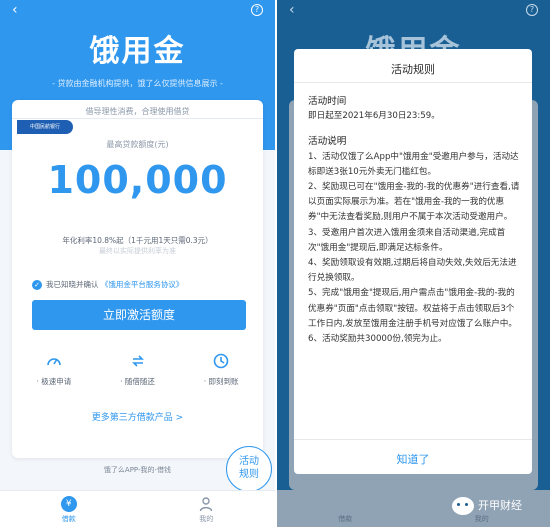  Describe the element at coordinates (54, 381) in the screenshot. I see `feature-label: · 极速申请` at that location.